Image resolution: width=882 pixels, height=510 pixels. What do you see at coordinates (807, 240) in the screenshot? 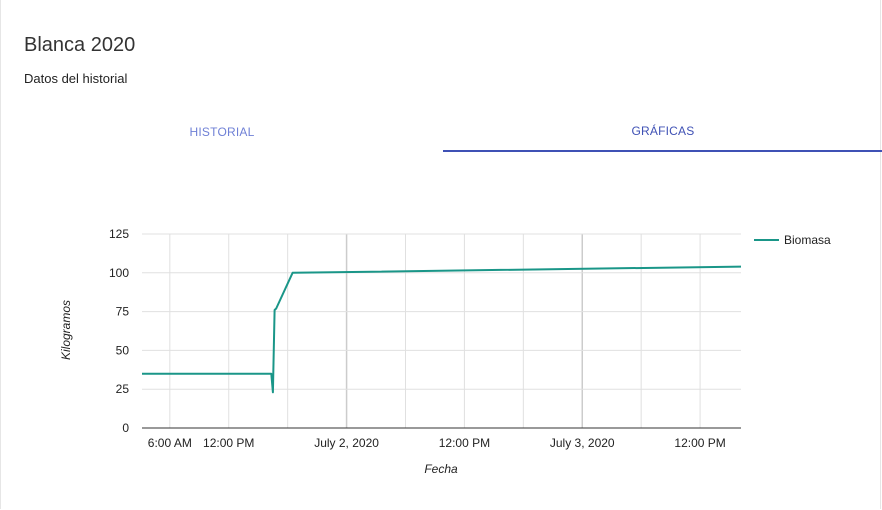
I see `legend-label-biomasa: Biomasa` at bounding box center [807, 240].